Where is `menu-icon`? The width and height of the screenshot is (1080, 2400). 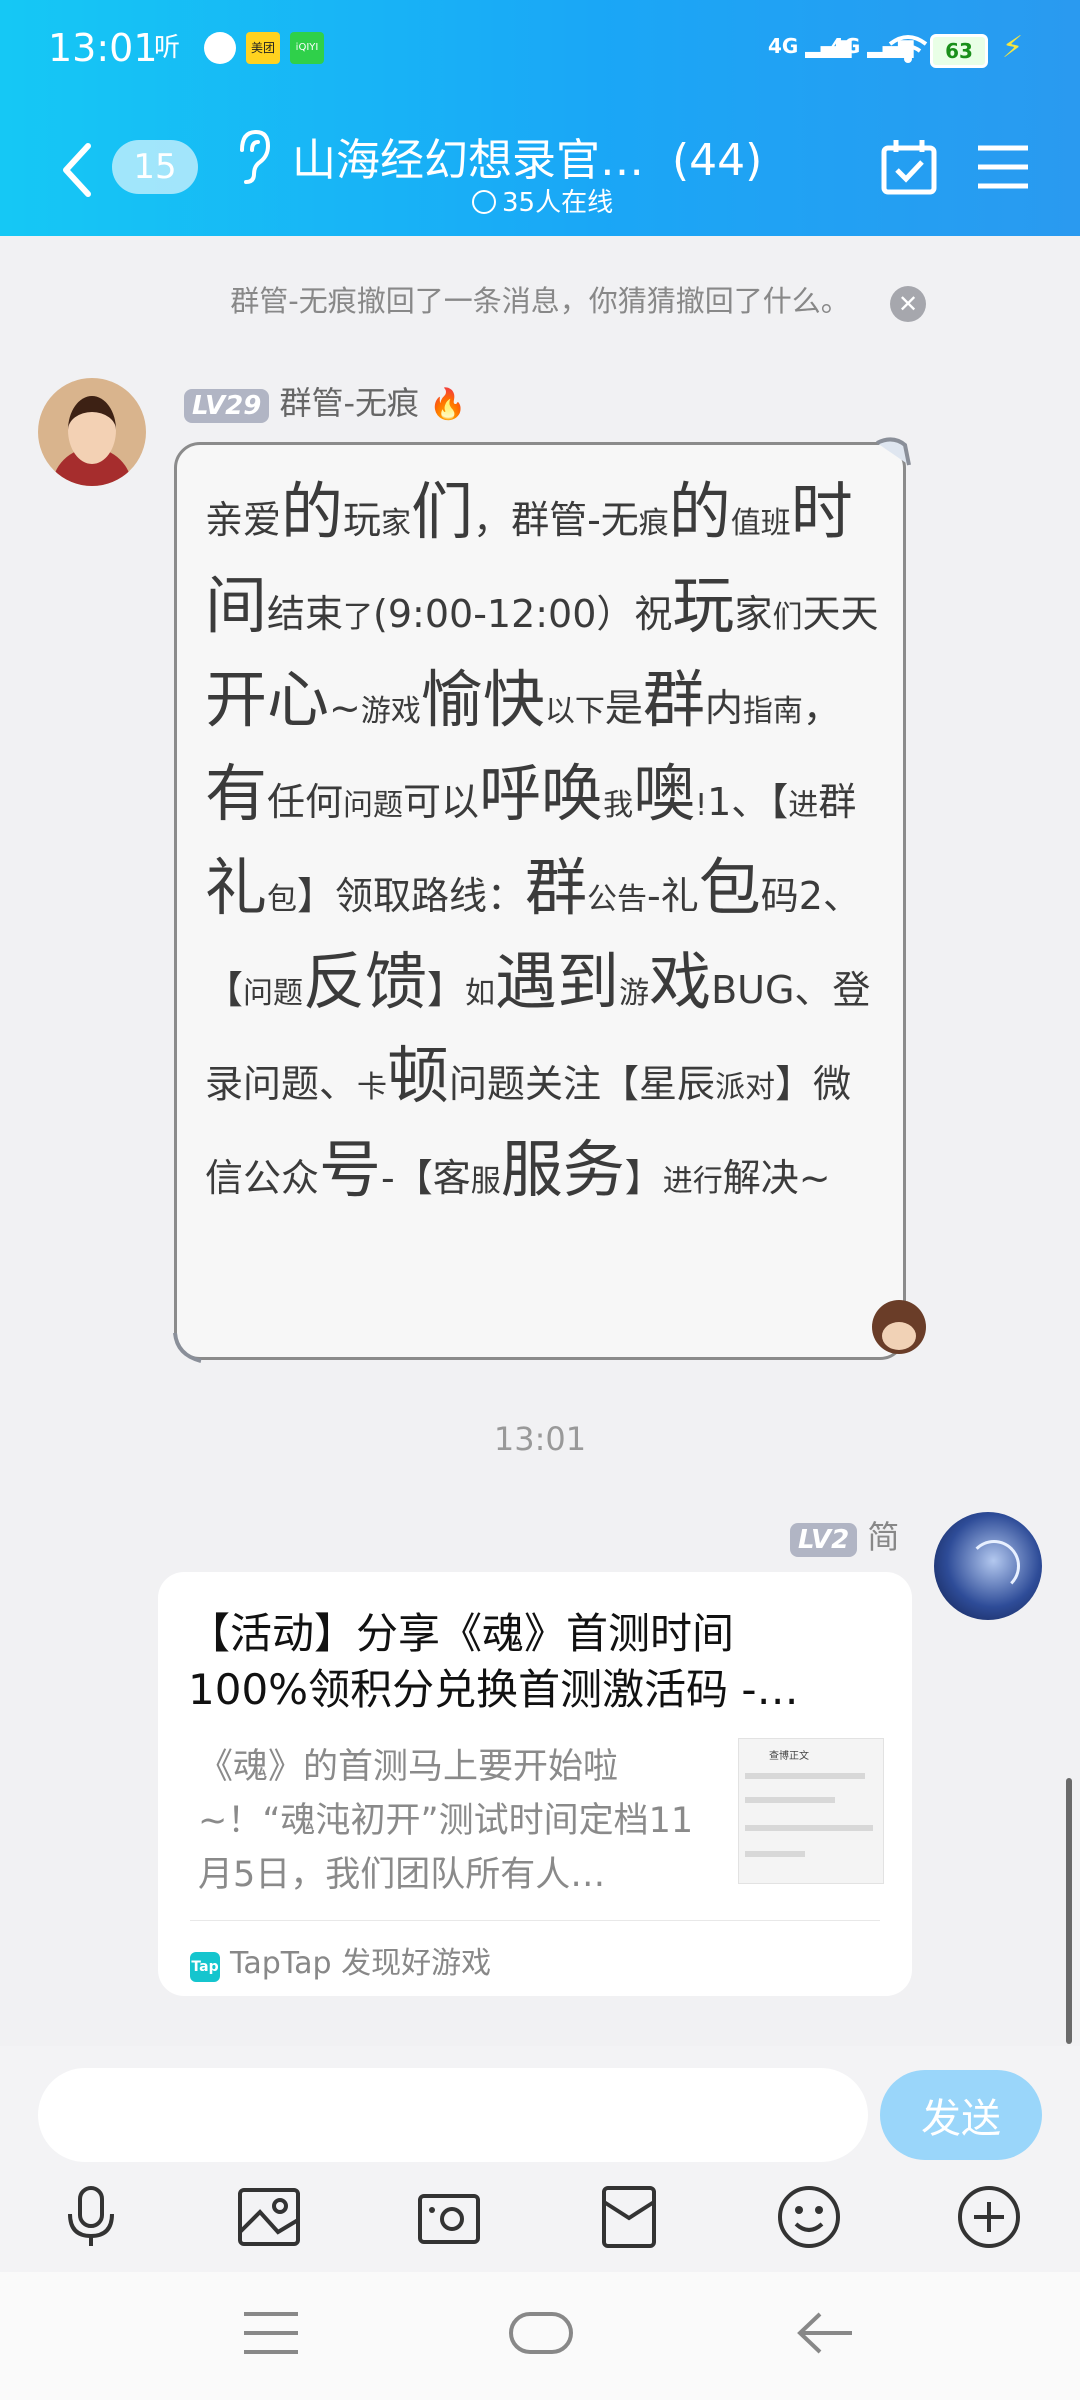 menu-icon is located at coordinates (1003, 167).